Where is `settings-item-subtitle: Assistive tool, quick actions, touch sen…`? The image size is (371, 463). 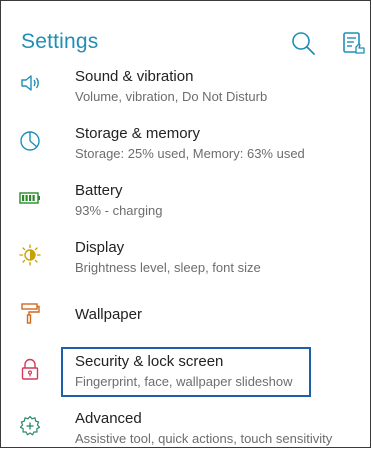
settings-item-subtitle: Assistive tool, quick actions, touch sen… is located at coordinates (204, 438).